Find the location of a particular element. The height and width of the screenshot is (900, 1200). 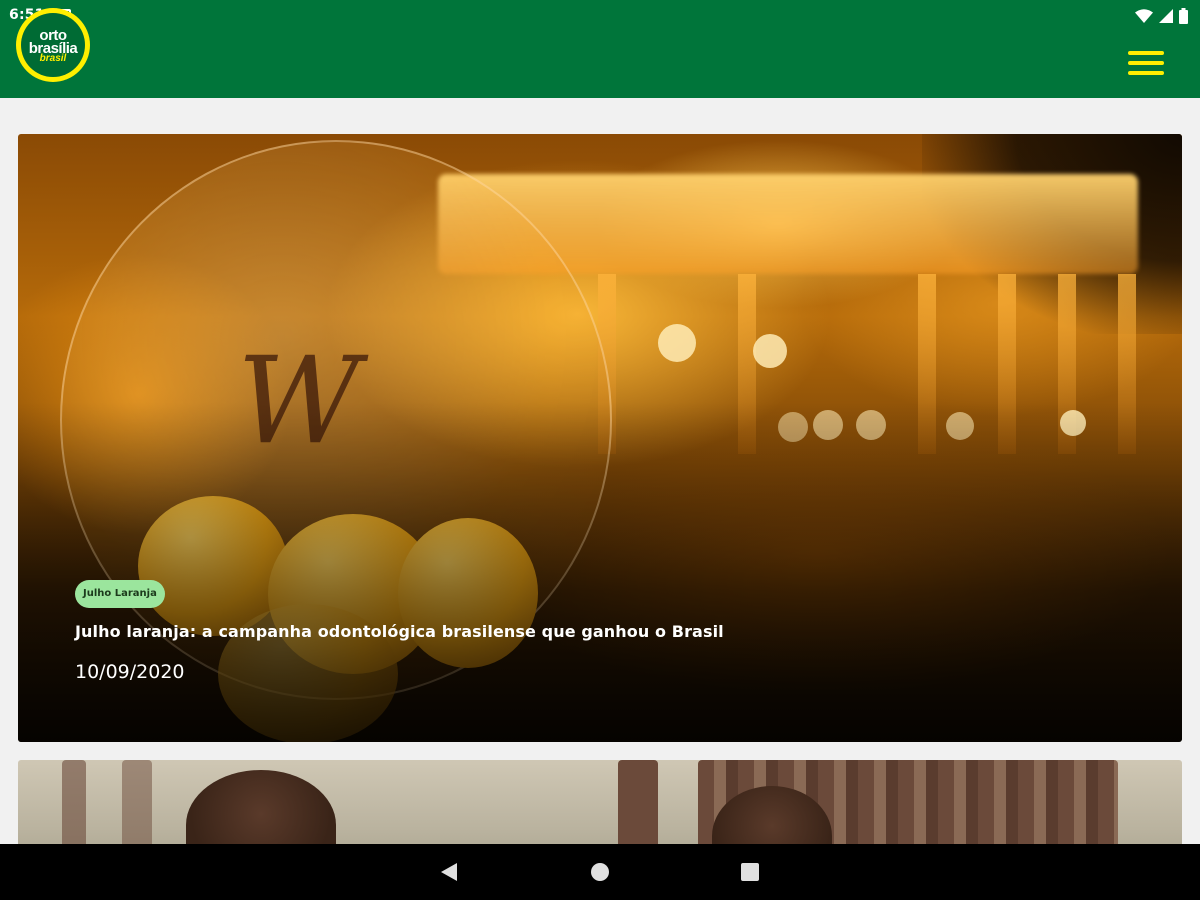

home-icon is located at coordinates (600, 872).